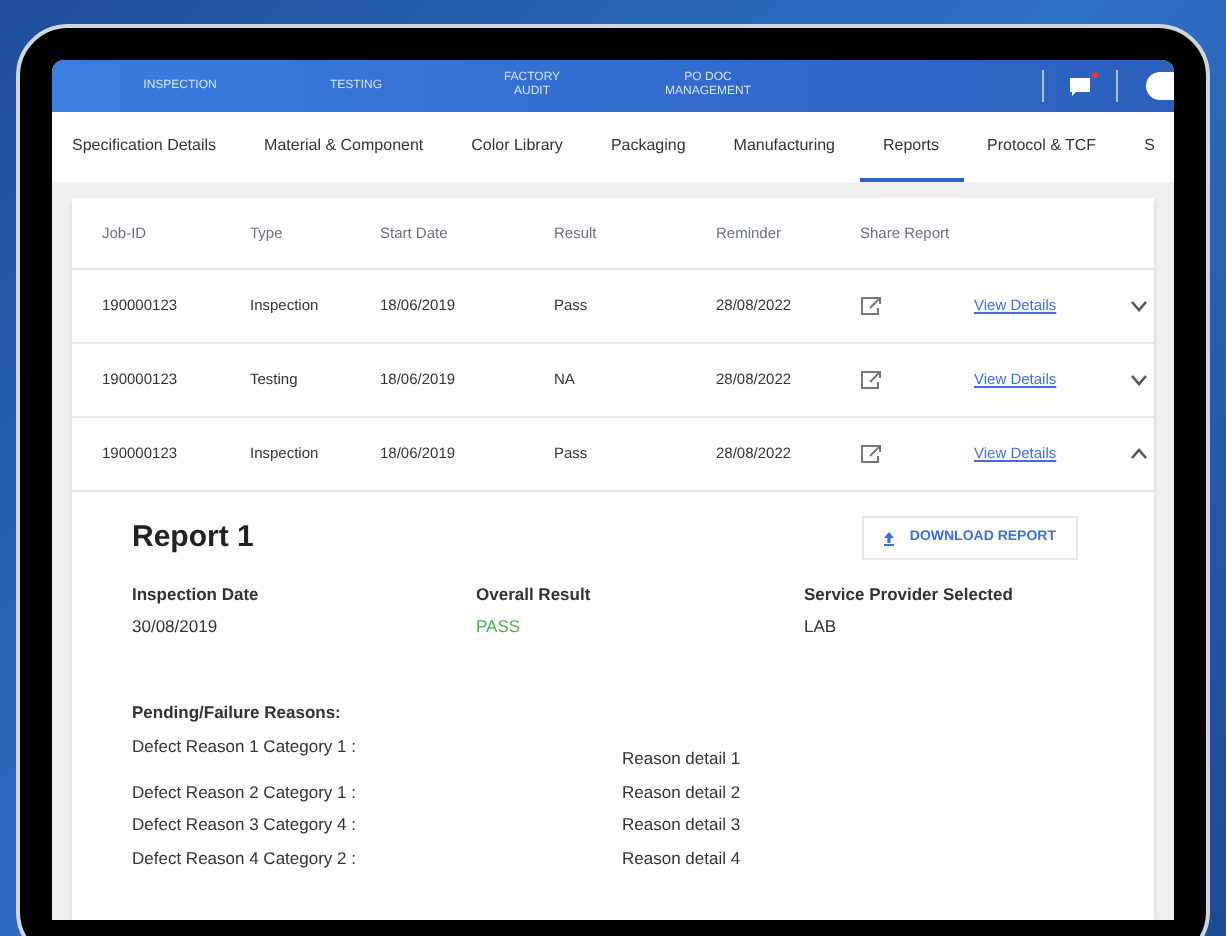 This screenshot has width=1226, height=936. What do you see at coordinates (196, 594) in the screenshot?
I see `field-label: Inspection Date` at bounding box center [196, 594].